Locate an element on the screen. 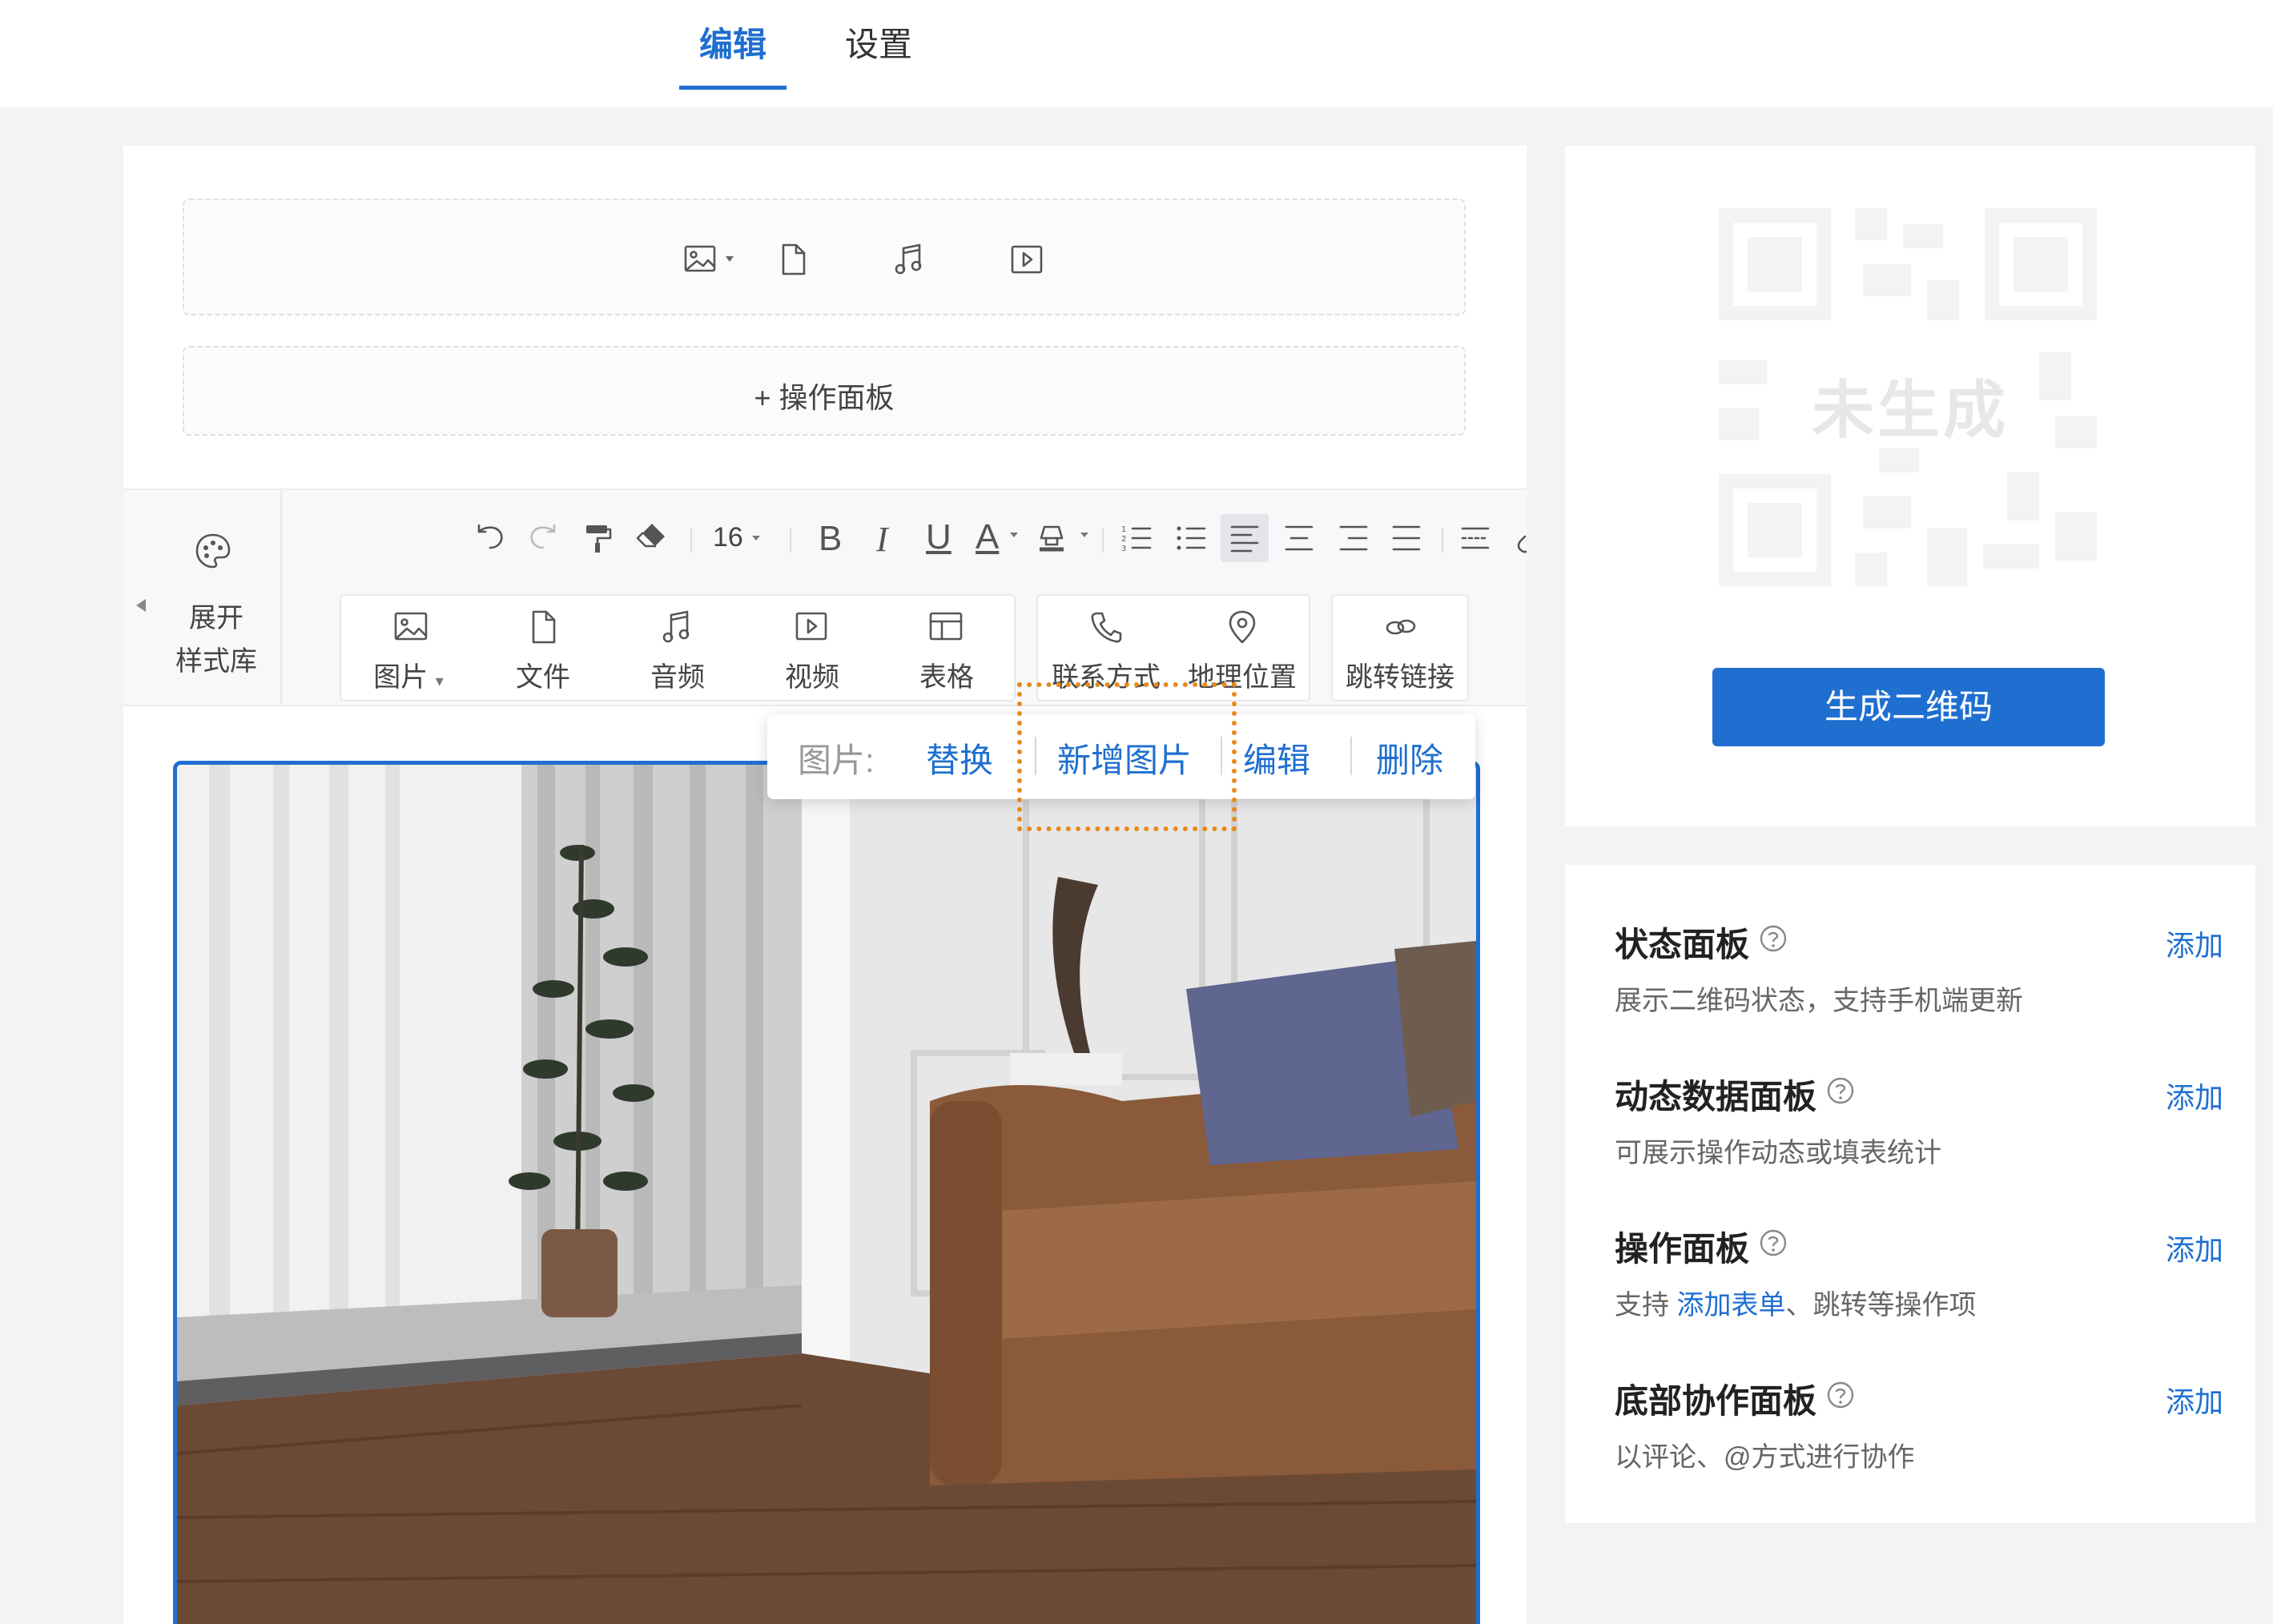  delete-image-button: 删除 is located at coordinates (1409, 758).